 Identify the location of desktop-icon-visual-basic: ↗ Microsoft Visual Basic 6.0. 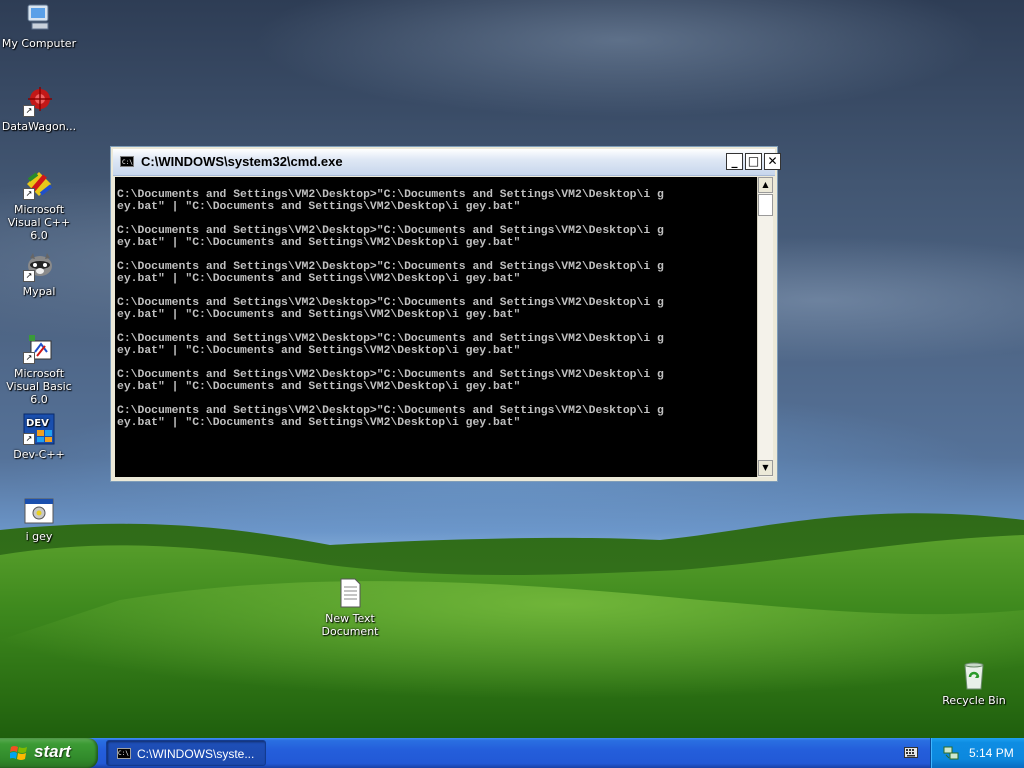
(39, 369).